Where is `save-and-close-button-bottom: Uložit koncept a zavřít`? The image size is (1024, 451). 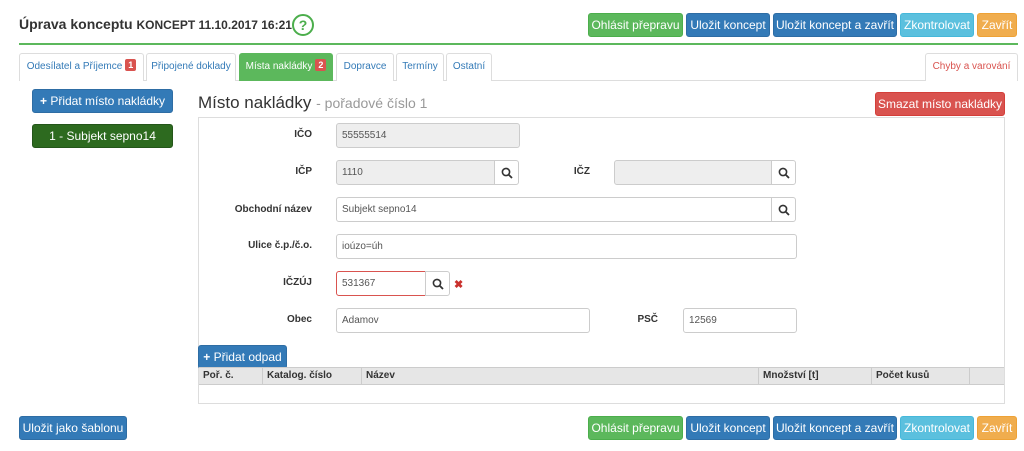 save-and-close-button-bottom: Uložit koncept a zavřít is located at coordinates (835, 428).